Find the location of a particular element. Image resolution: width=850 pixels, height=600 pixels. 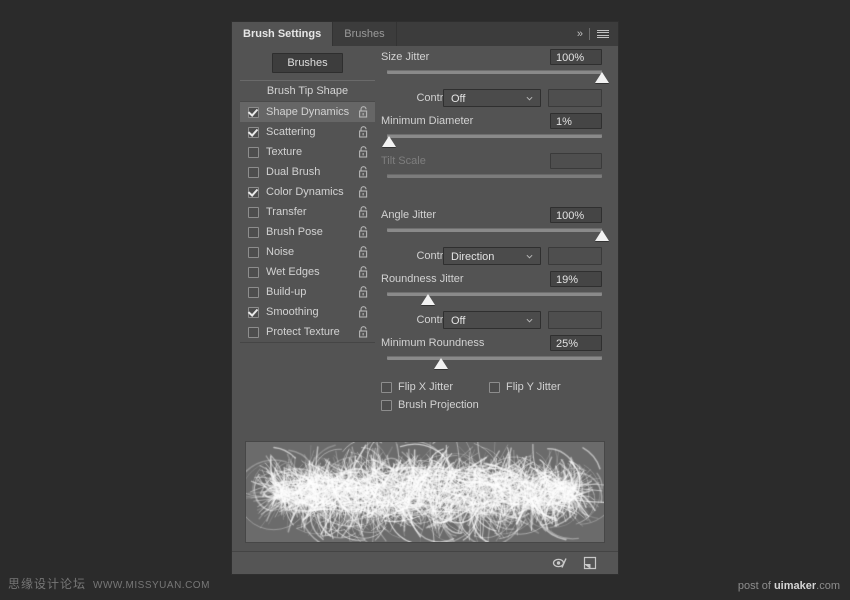

roundness-control-row: Control: Off is located at coordinates (495, 320).